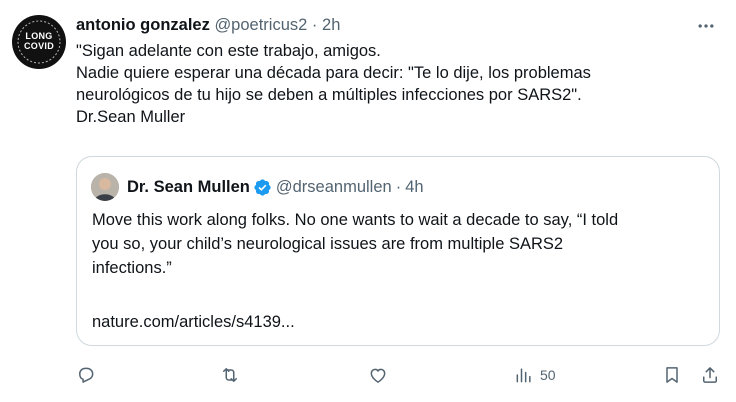 The height and width of the screenshot is (402, 736). I want to click on share-icon, so click(710, 375).